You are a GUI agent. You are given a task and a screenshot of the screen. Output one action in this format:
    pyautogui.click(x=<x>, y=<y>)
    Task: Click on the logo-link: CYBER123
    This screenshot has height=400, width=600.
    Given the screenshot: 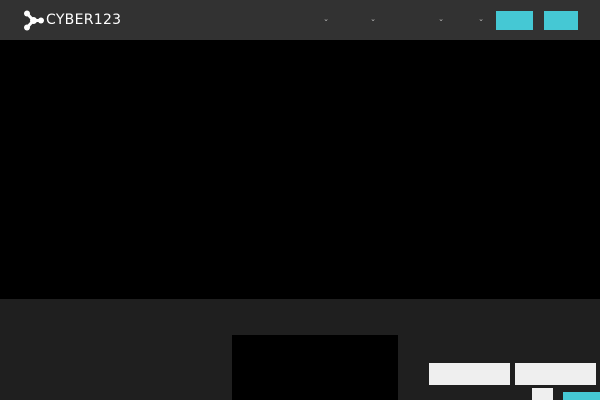 What is the action you would take?
    pyautogui.click(x=72, y=20)
    